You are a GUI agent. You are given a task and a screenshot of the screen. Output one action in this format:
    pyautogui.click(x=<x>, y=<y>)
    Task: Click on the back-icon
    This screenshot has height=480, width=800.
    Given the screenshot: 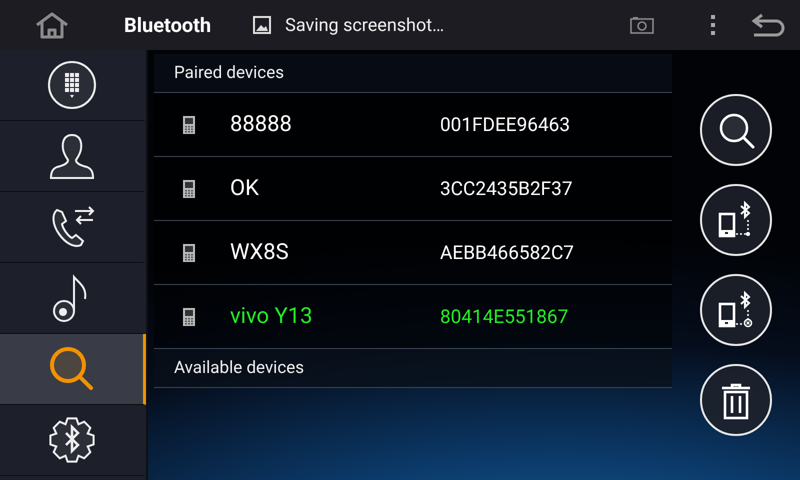 What is the action you would take?
    pyautogui.click(x=768, y=25)
    